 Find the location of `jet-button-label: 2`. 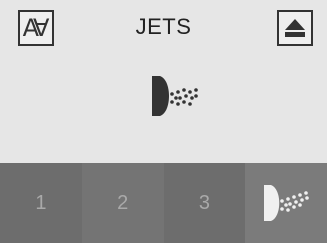

jet-button-label: 2 is located at coordinates (123, 202).